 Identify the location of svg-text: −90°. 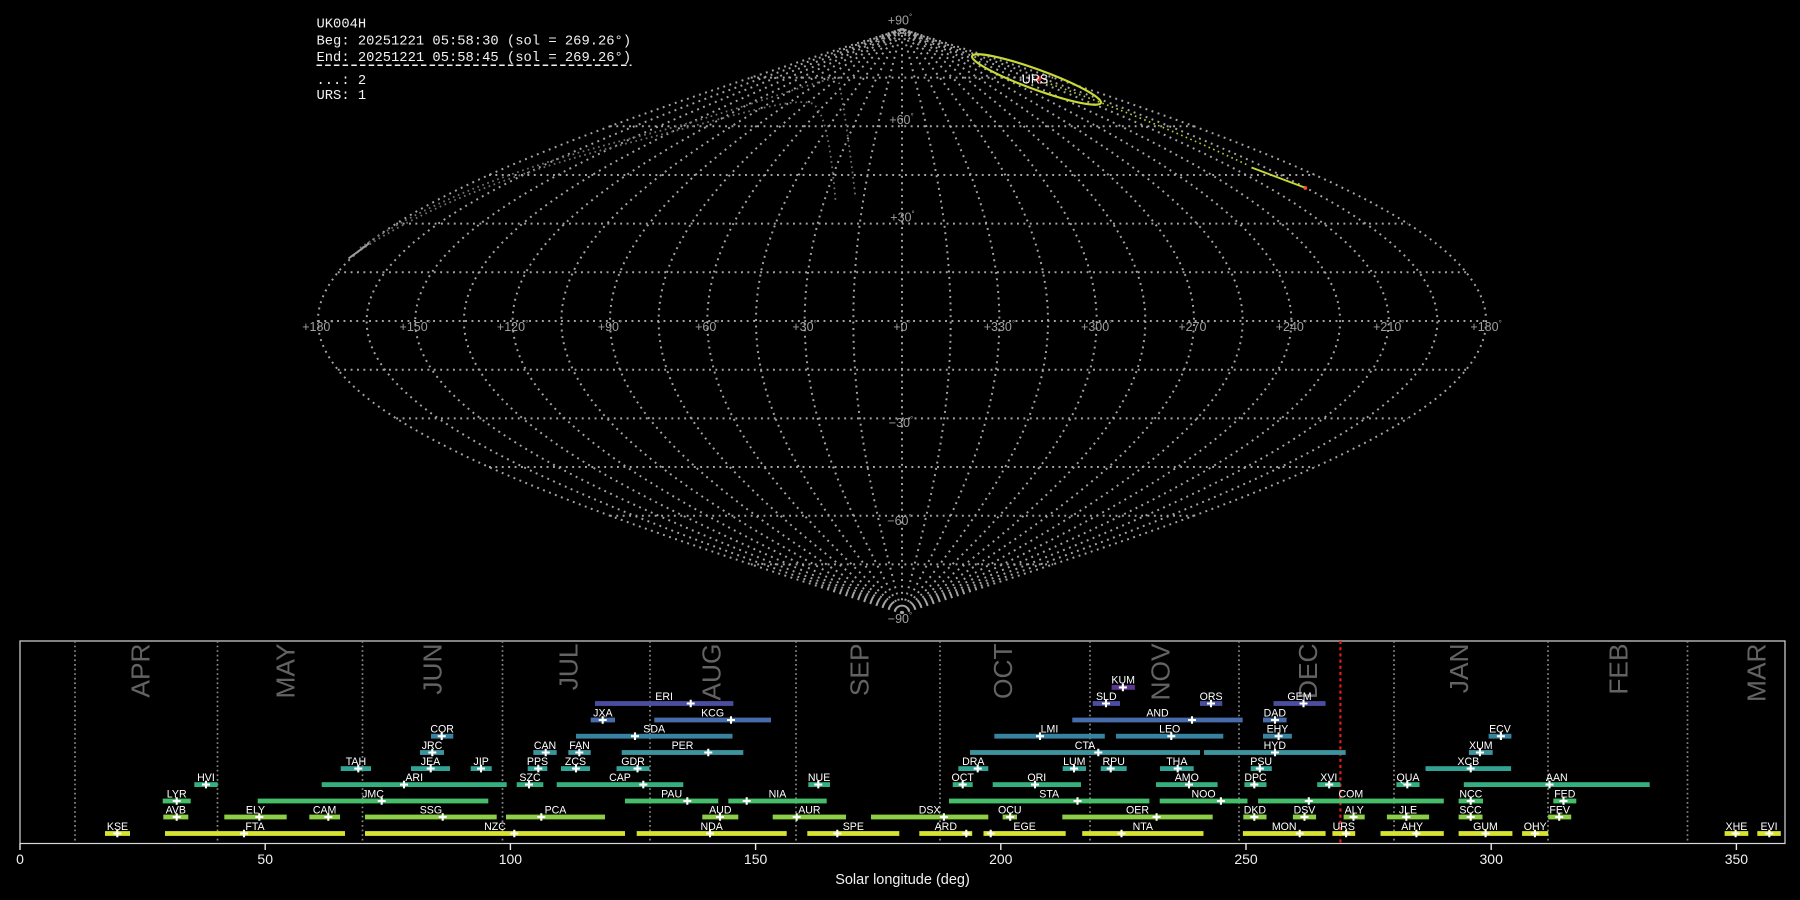
(900, 618).